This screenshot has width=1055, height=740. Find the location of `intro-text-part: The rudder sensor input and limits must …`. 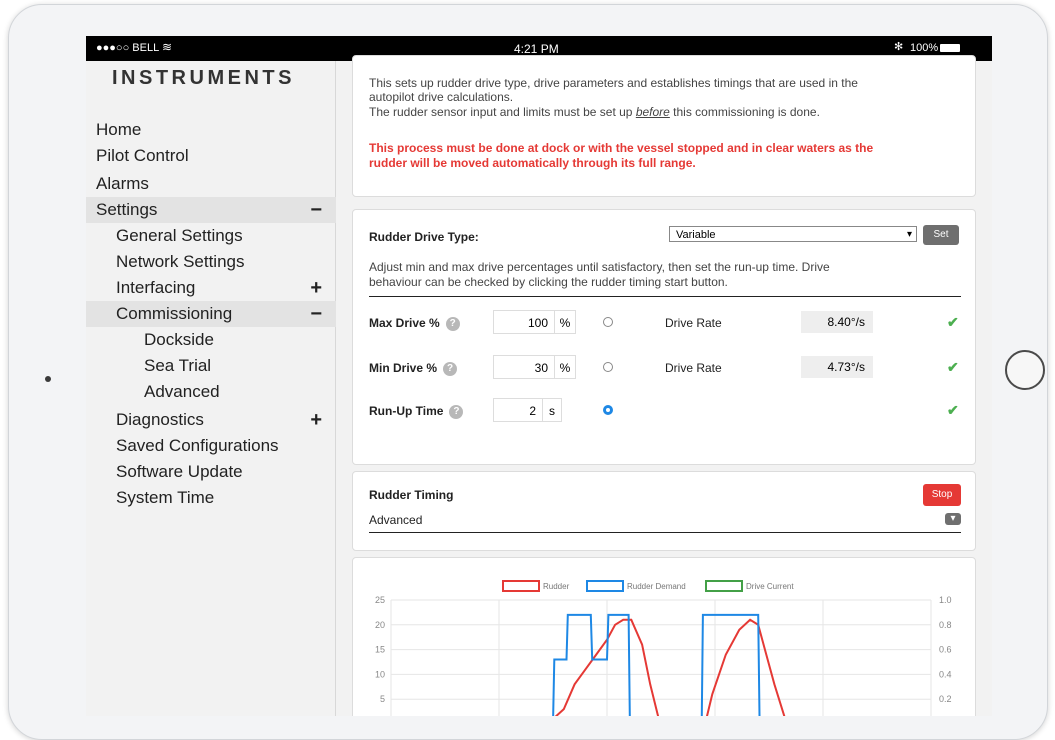

intro-text-part: The rudder sensor input and limits must … is located at coordinates (502, 112).